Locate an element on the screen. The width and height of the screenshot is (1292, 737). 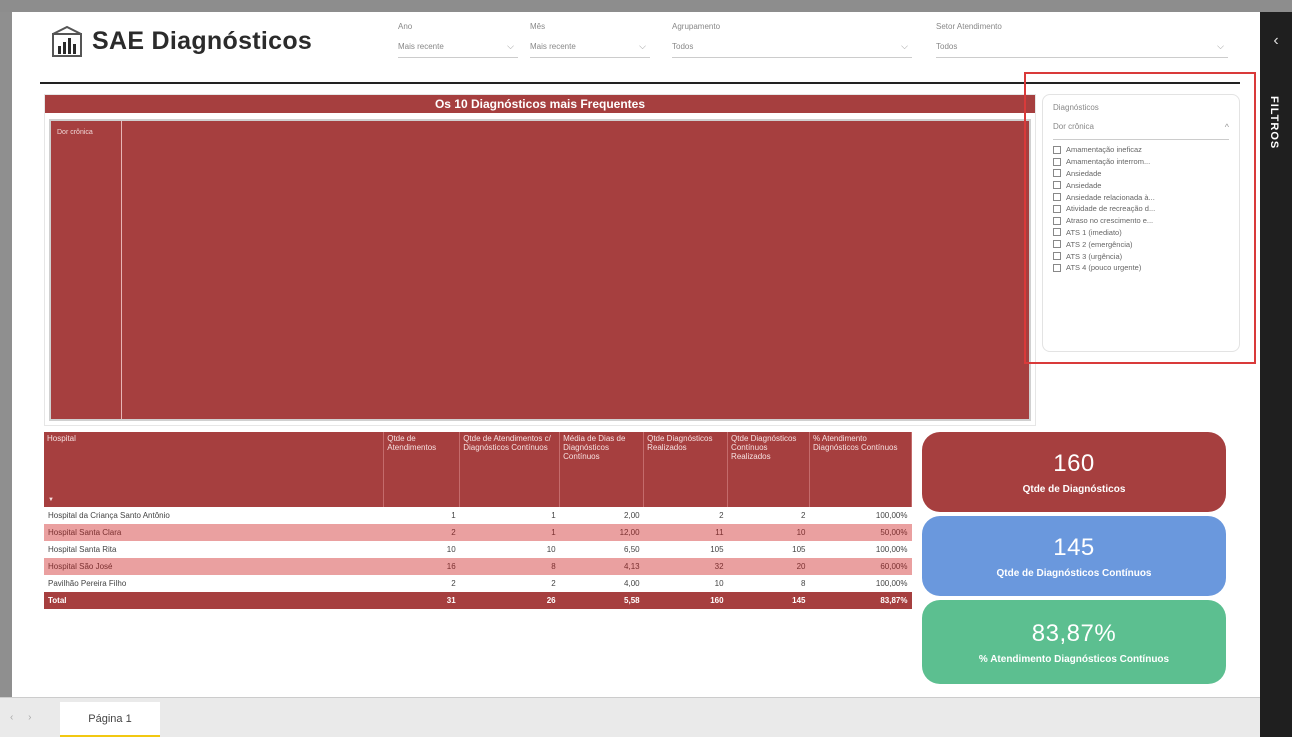
slicer-agrupamento: Agrupamento Todos ⌵ is located at coordinates (792, 40).